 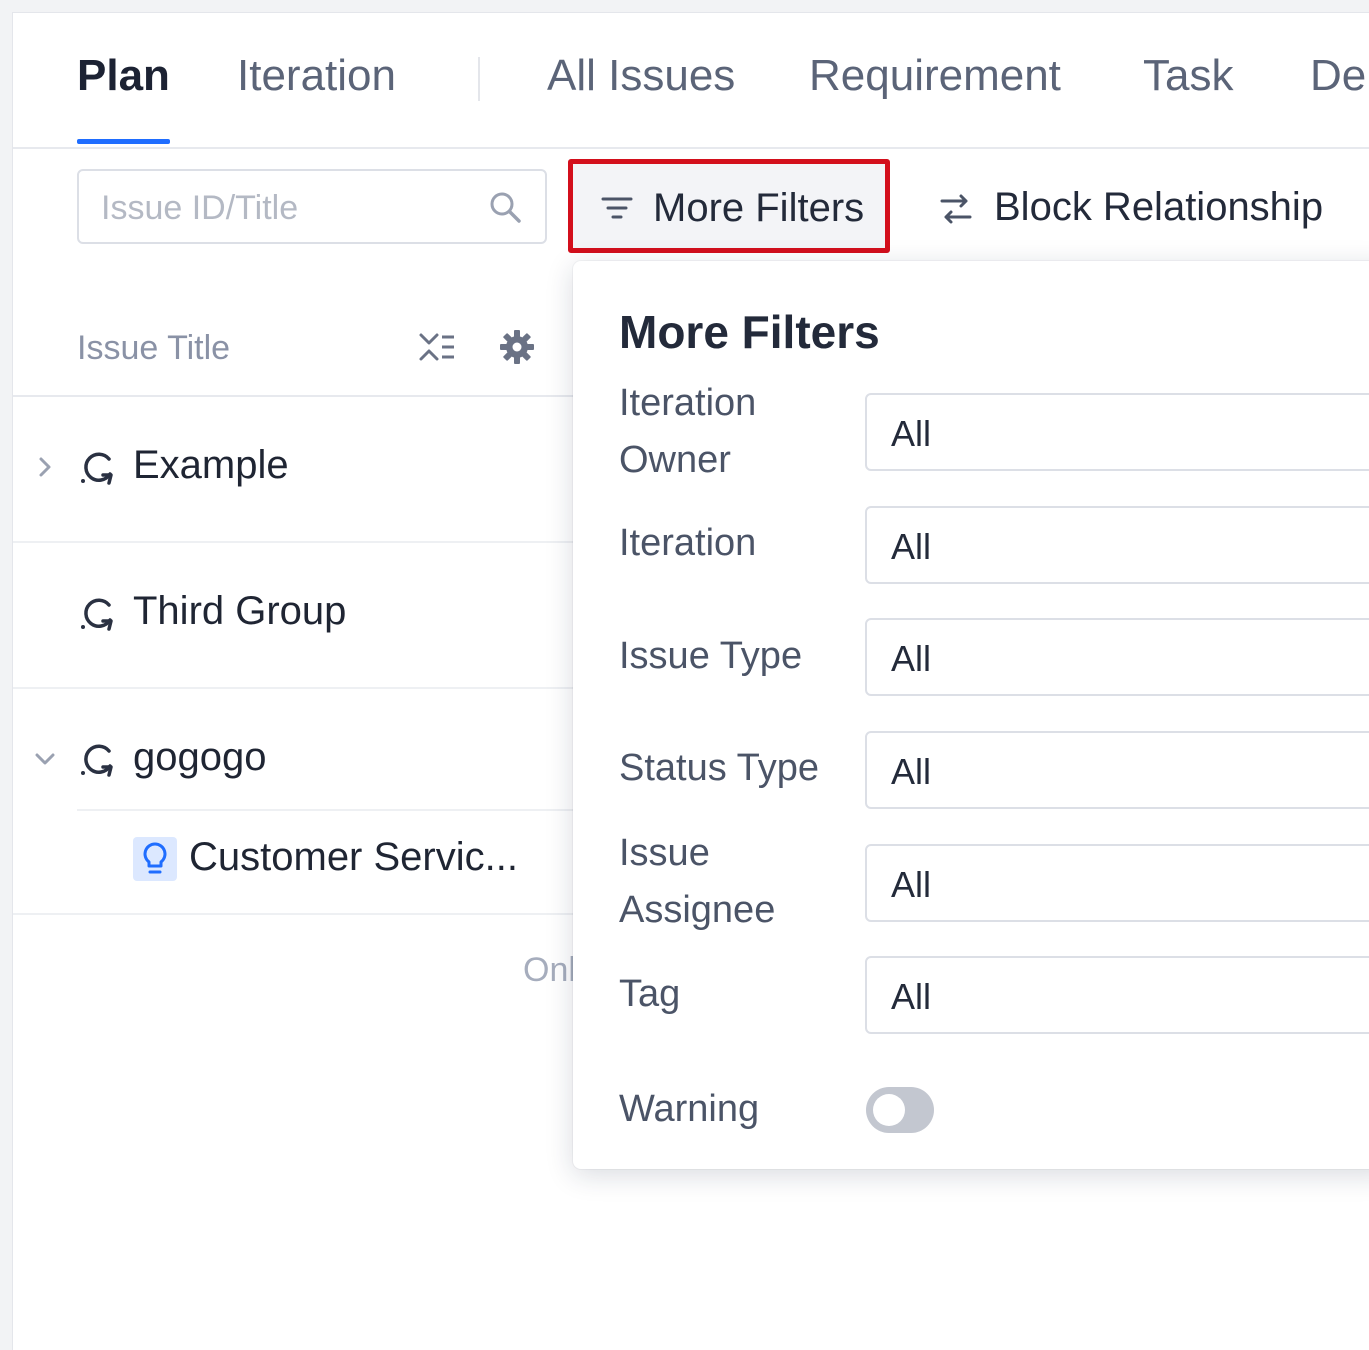 I want to click on active-tab-indicator, so click(x=123, y=141).